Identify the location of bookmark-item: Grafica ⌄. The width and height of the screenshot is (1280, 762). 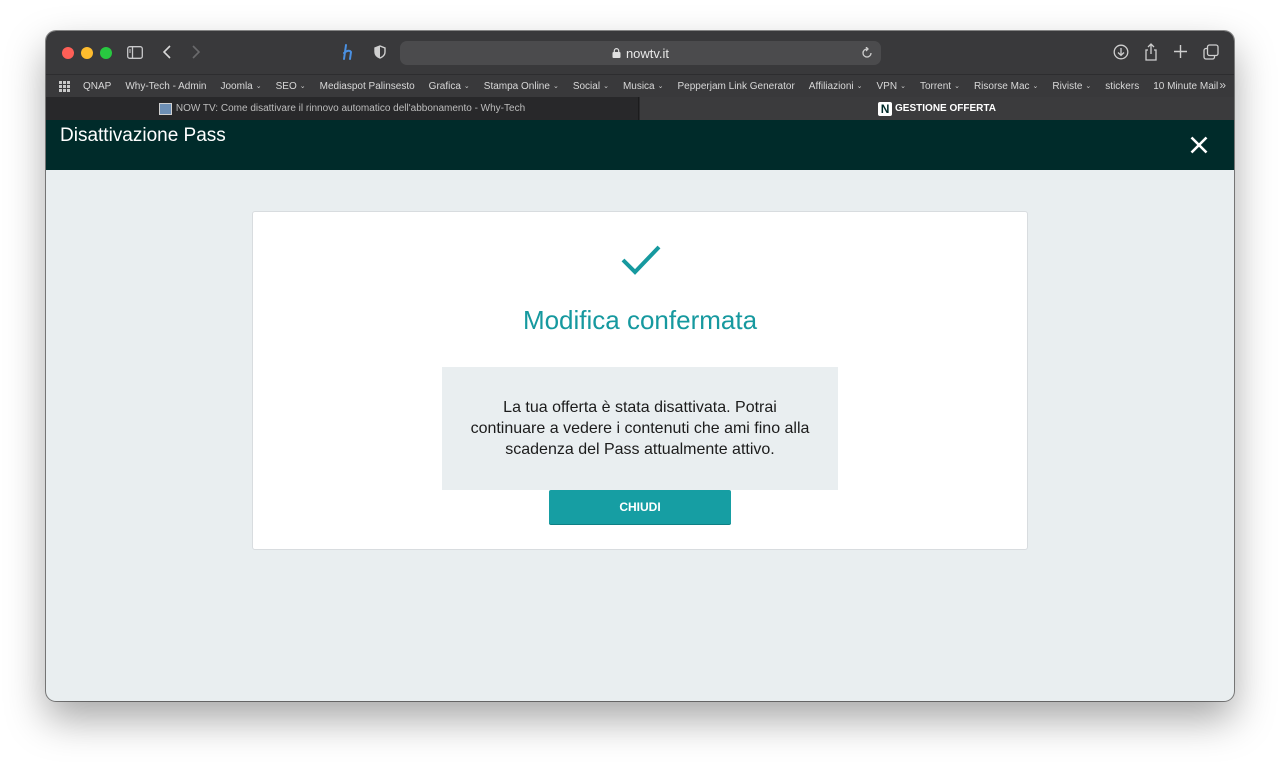
(449, 86).